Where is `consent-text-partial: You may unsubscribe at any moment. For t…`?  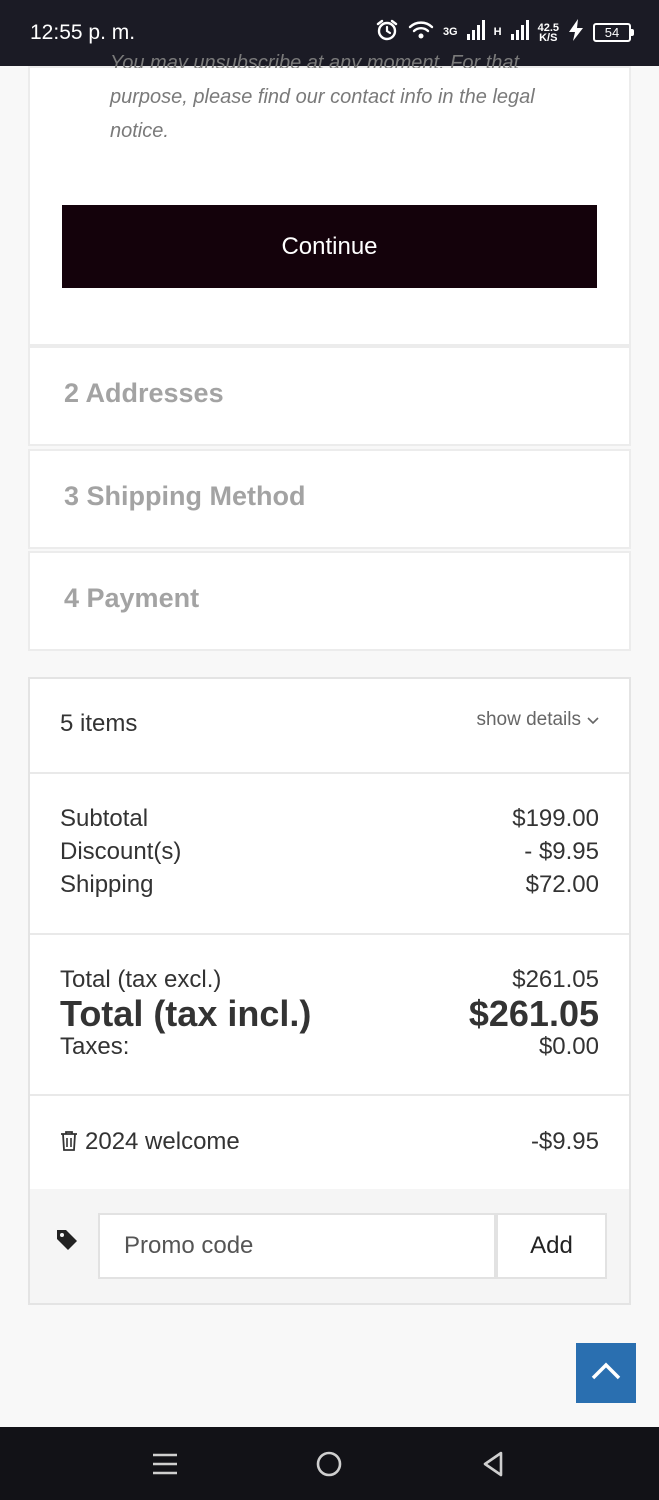 consent-text-partial: You may unsubscribe at any moment. For t… is located at coordinates (315, 60).